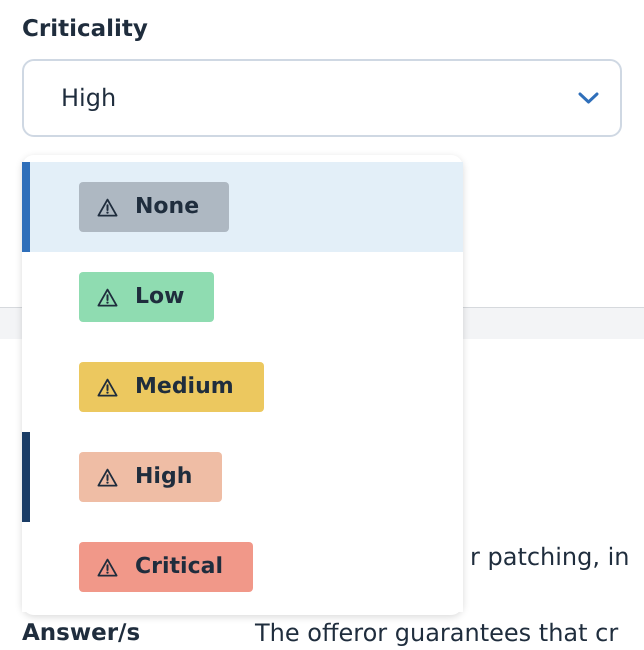 The image size is (644, 650). What do you see at coordinates (436, 633) in the screenshot?
I see `row-text: The offeror guarantees that cr` at bounding box center [436, 633].